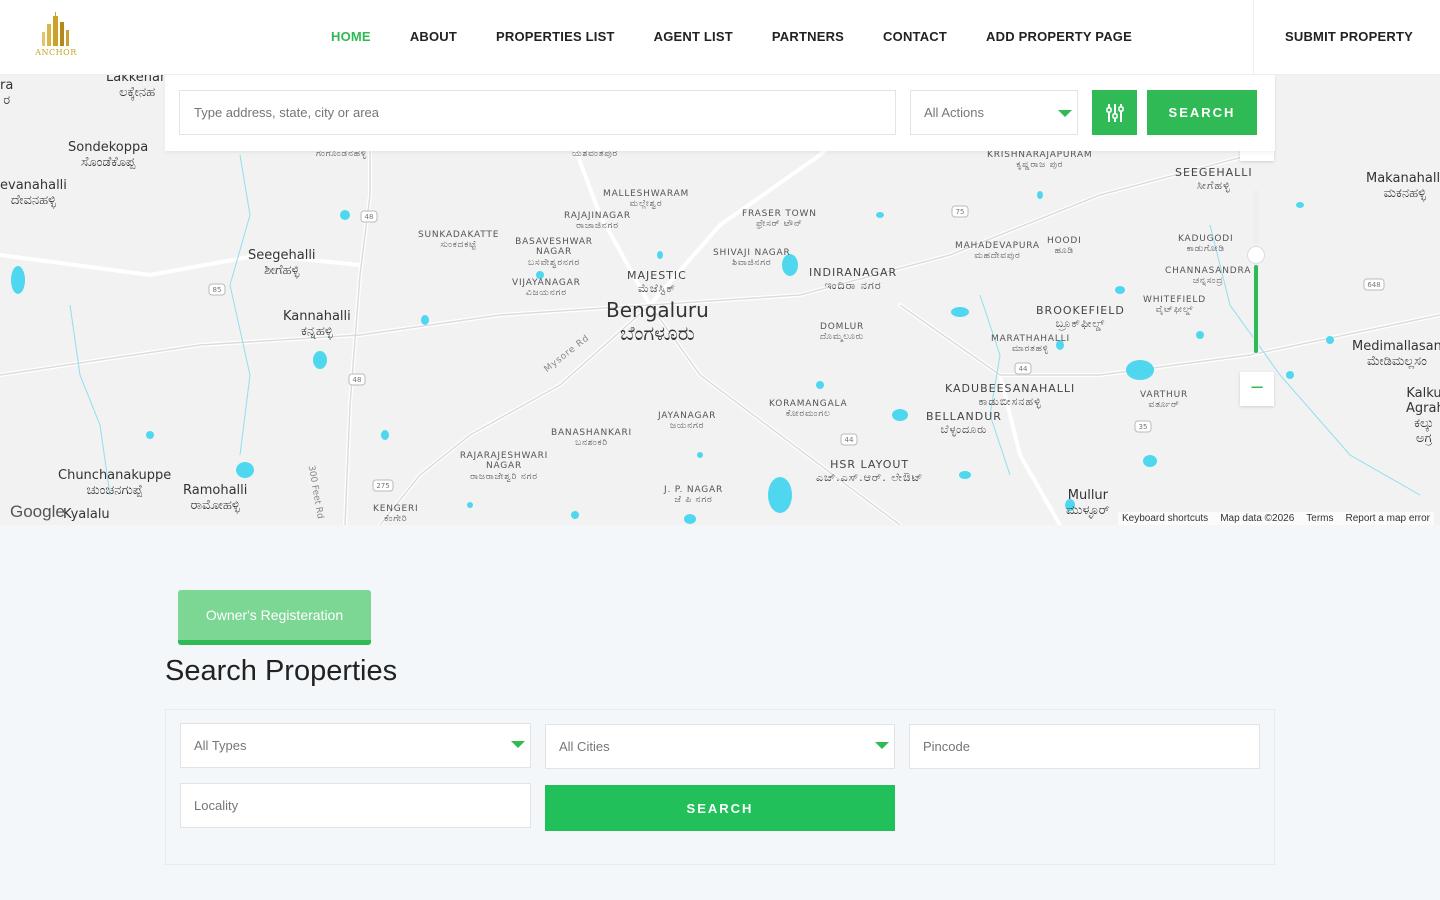 This screenshot has height=900, width=1440. What do you see at coordinates (215, 498) in the screenshot?
I see `map-label-ramohalli: Ramohalli ರಾಮೋಹಳ್ಳಿ` at bounding box center [215, 498].